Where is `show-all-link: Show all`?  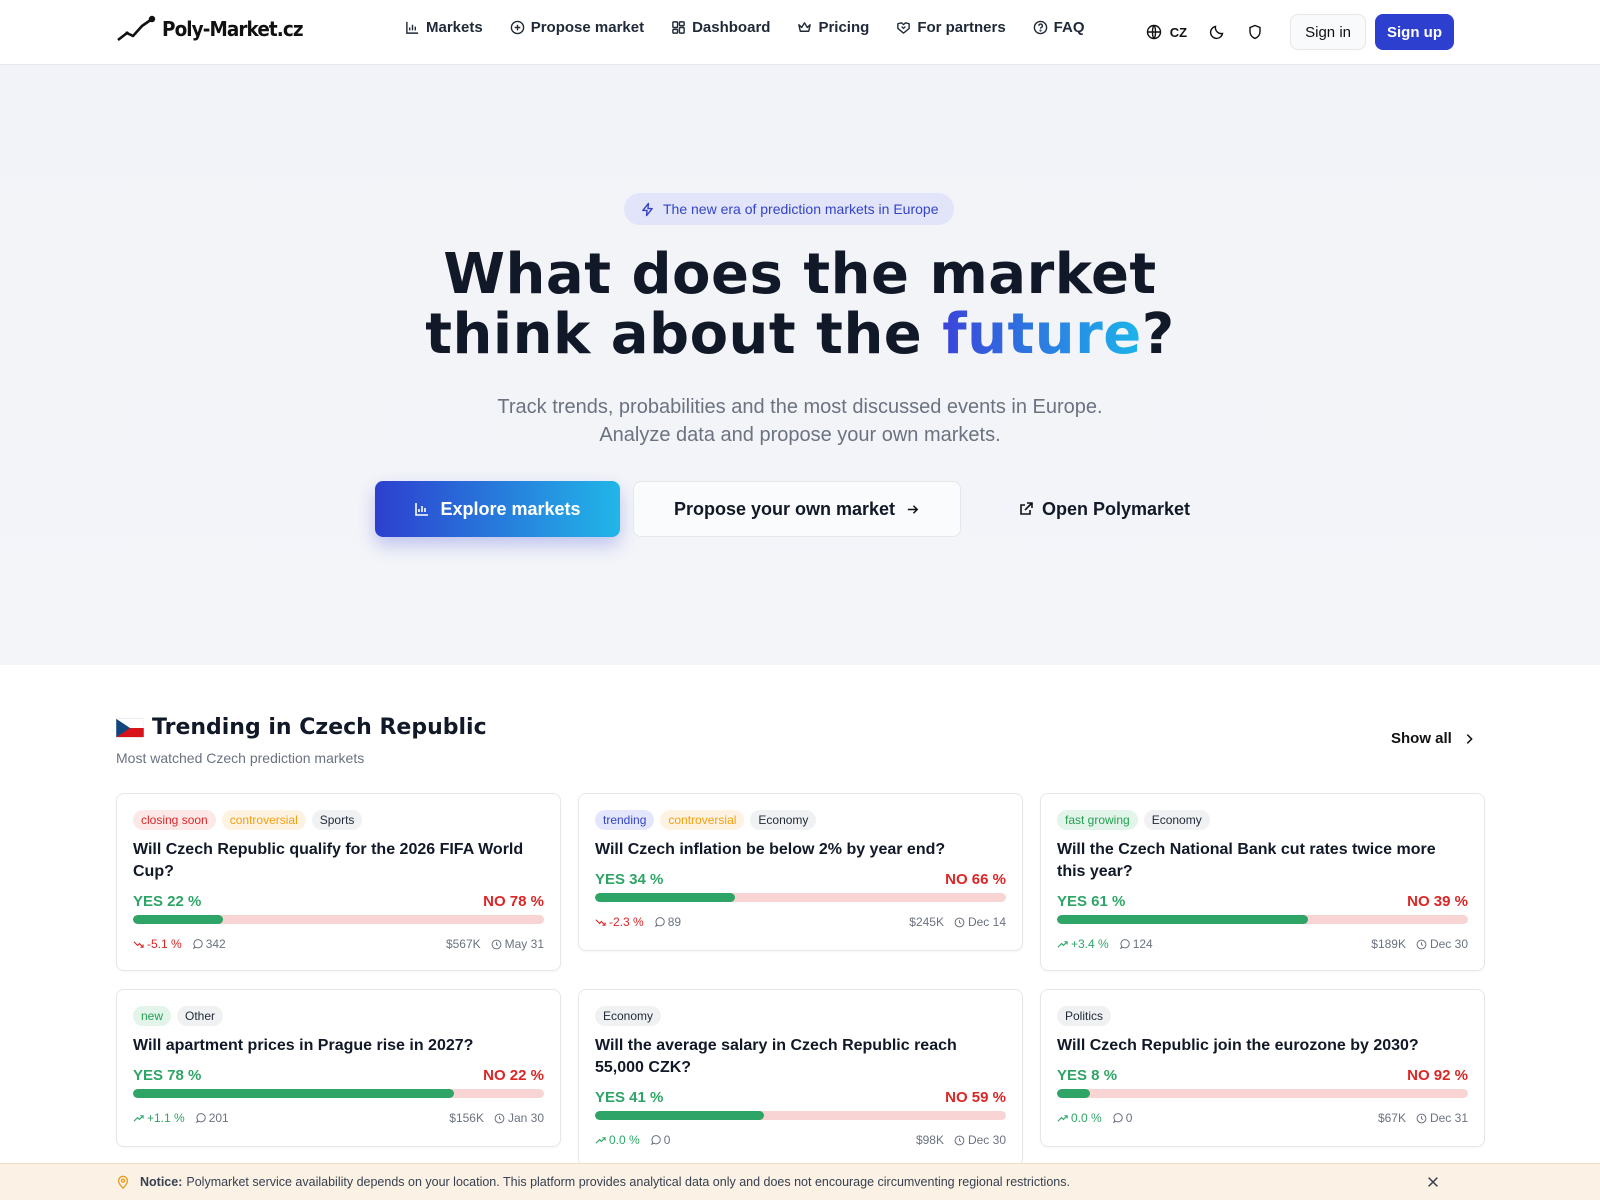 show-all-link: Show all is located at coordinates (1433, 738).